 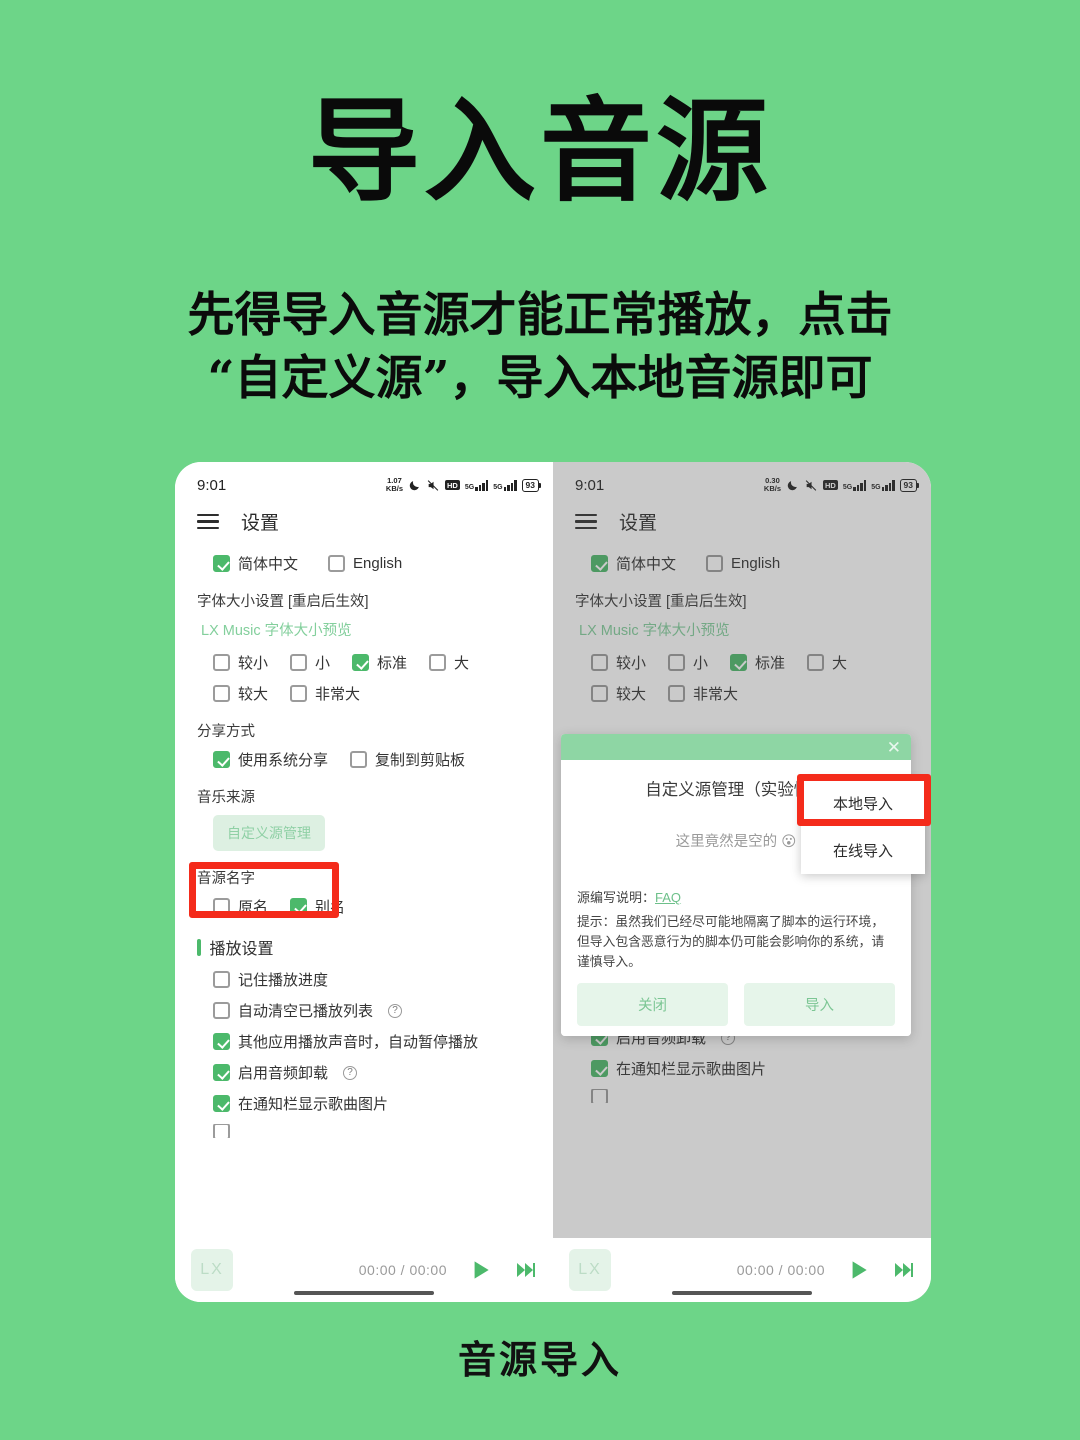 I want to click on checkbox-system-share-icon, so click(x=221, y=759).